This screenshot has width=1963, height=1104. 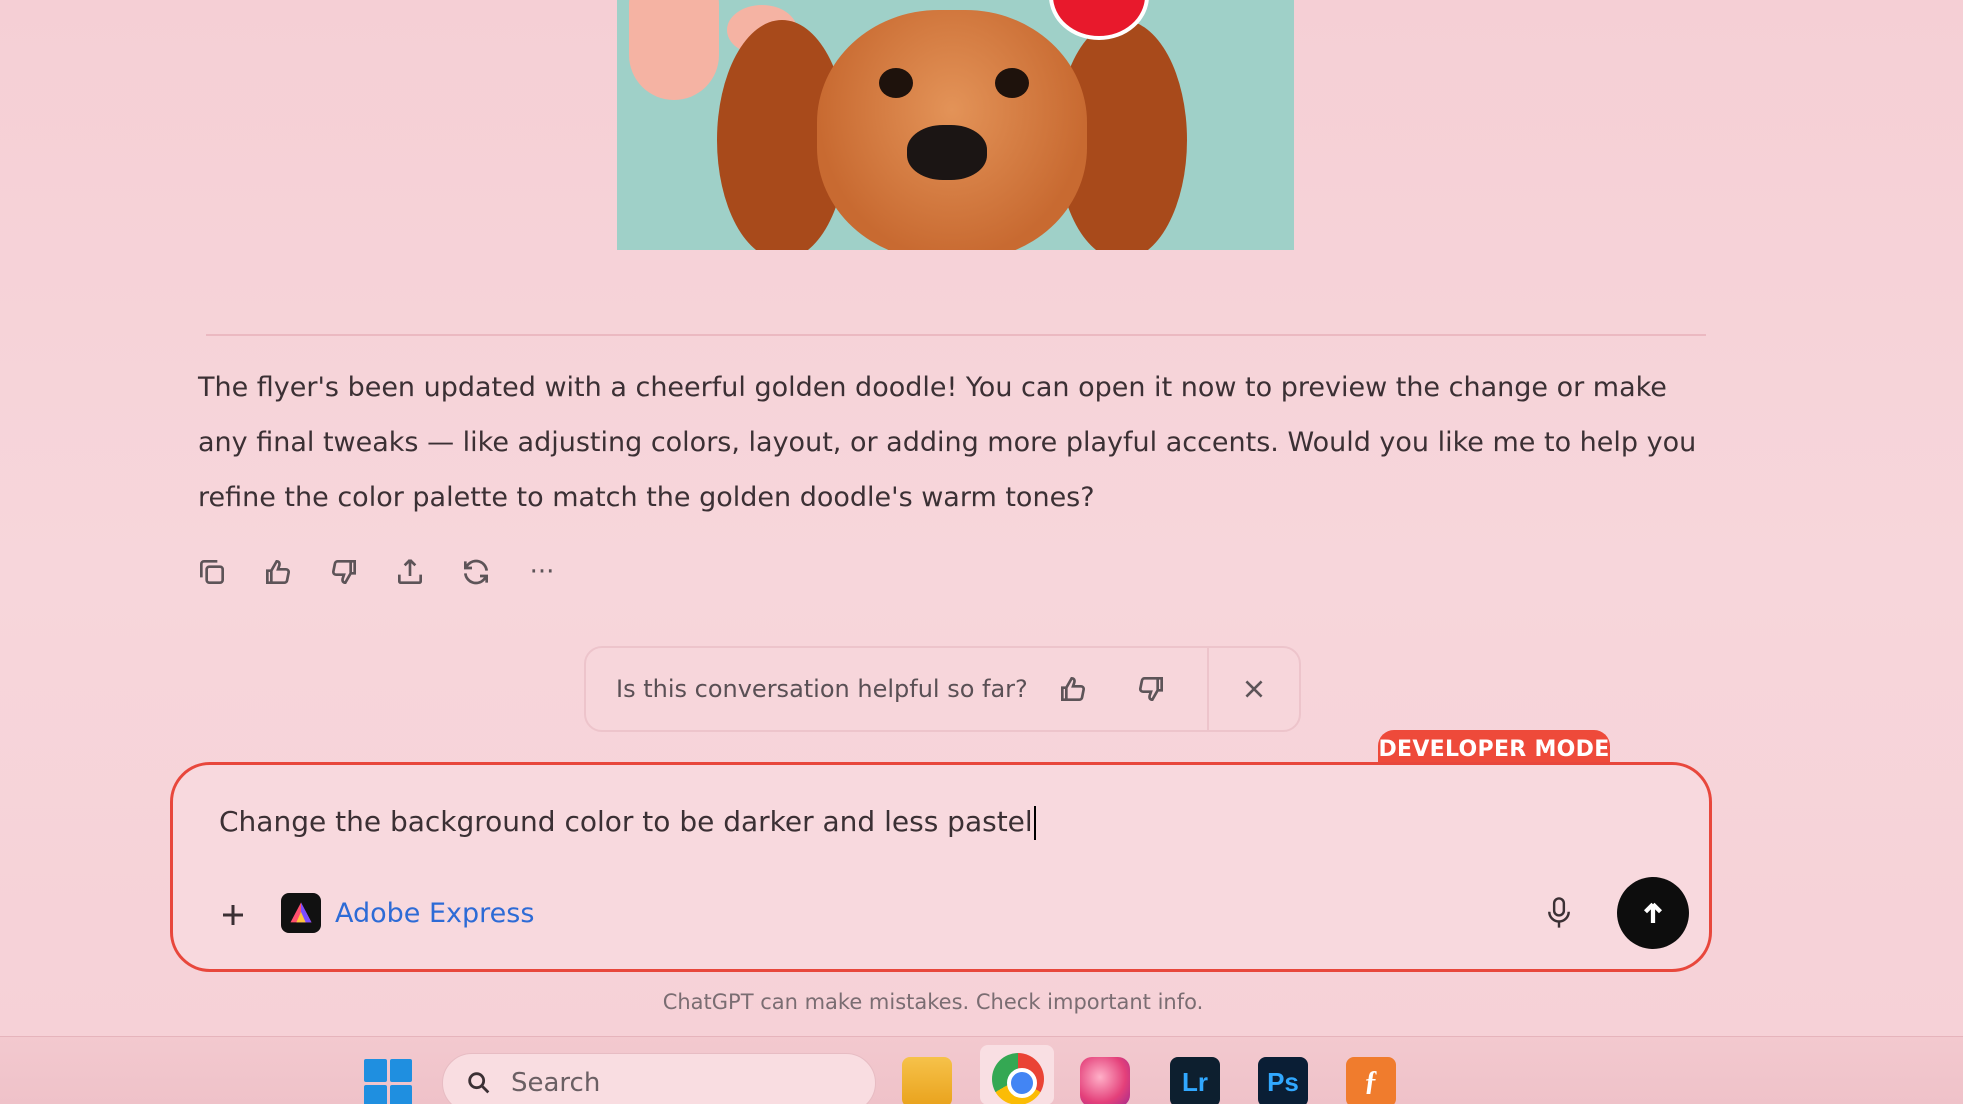 What do you see at coordinates (410, 572) in the screenshot?
I see `share-icon` at bounding box center [410, 572].